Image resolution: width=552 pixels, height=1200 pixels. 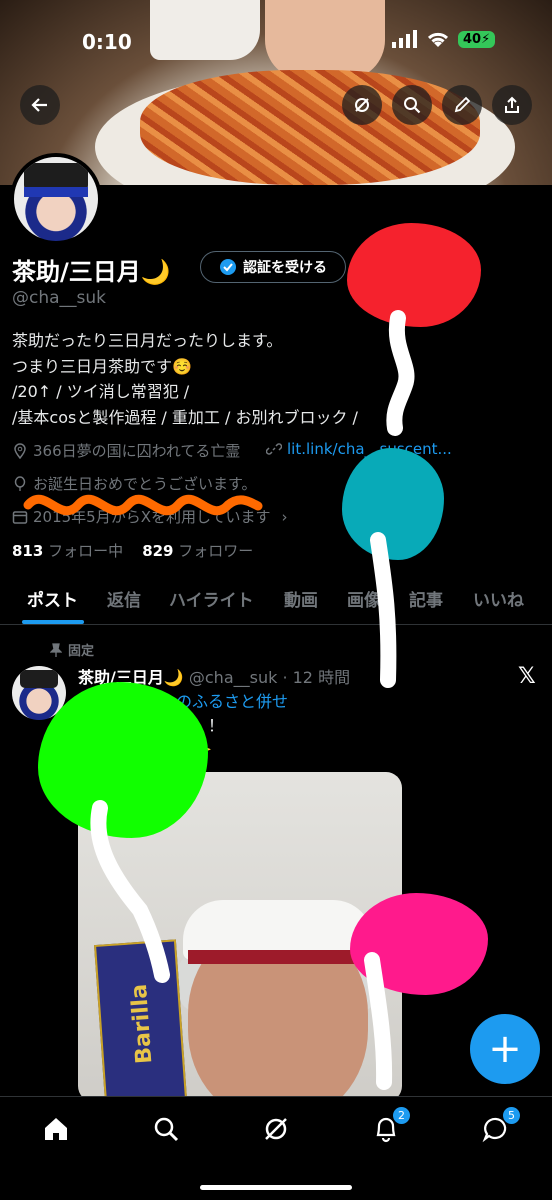 I want to click on grok-icon, so click(x=276, y=1129).